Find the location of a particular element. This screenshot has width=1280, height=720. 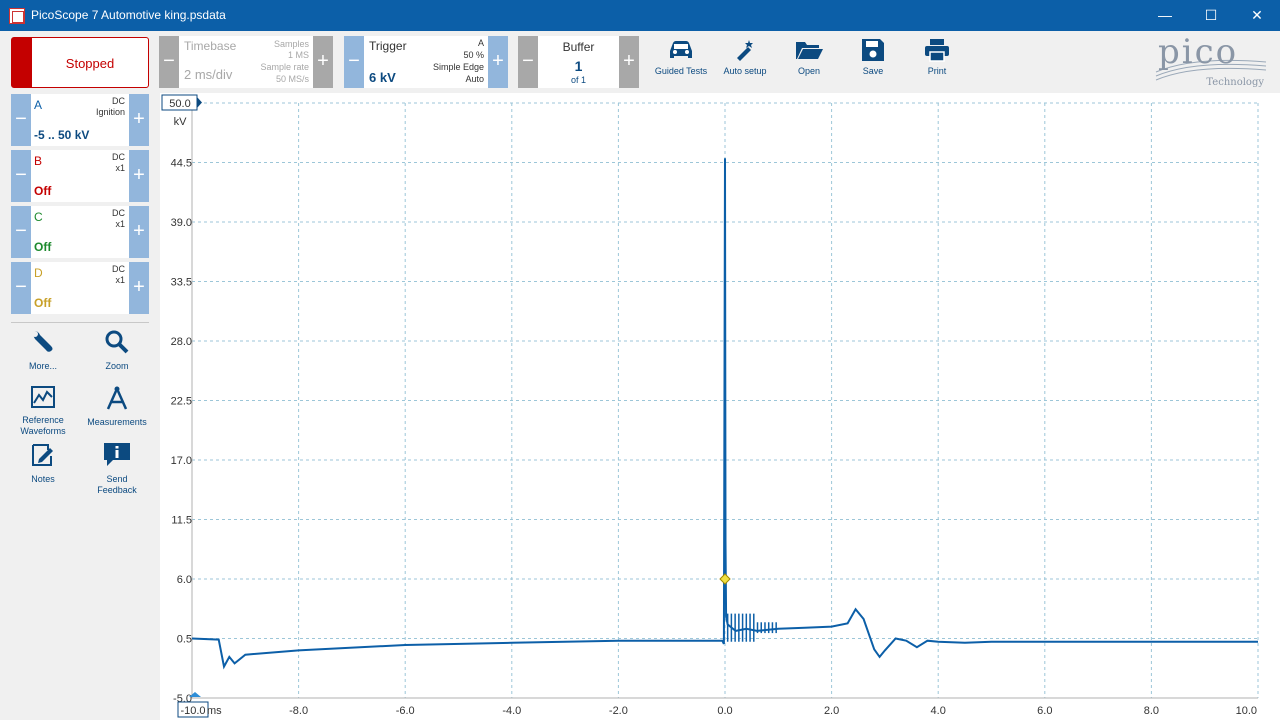

channel-a-decrease-button: − is located at coordinates (21, 120).